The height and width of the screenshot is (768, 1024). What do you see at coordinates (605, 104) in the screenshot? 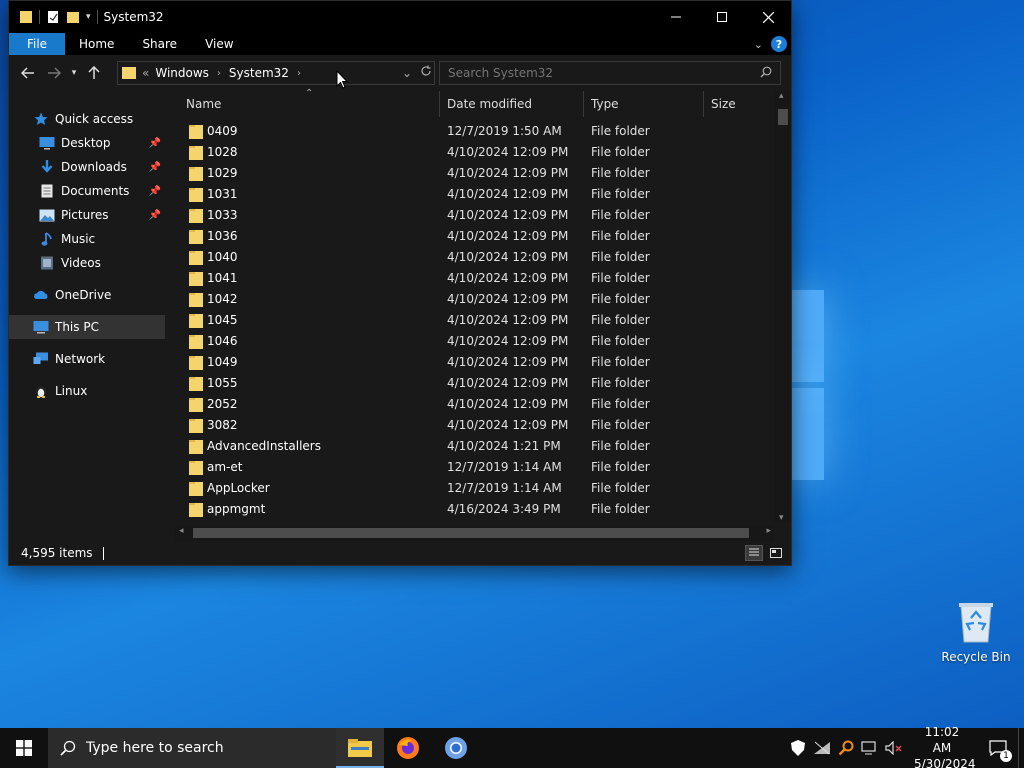
I see `column-header-type: Type` at bounding box center [605, 104].